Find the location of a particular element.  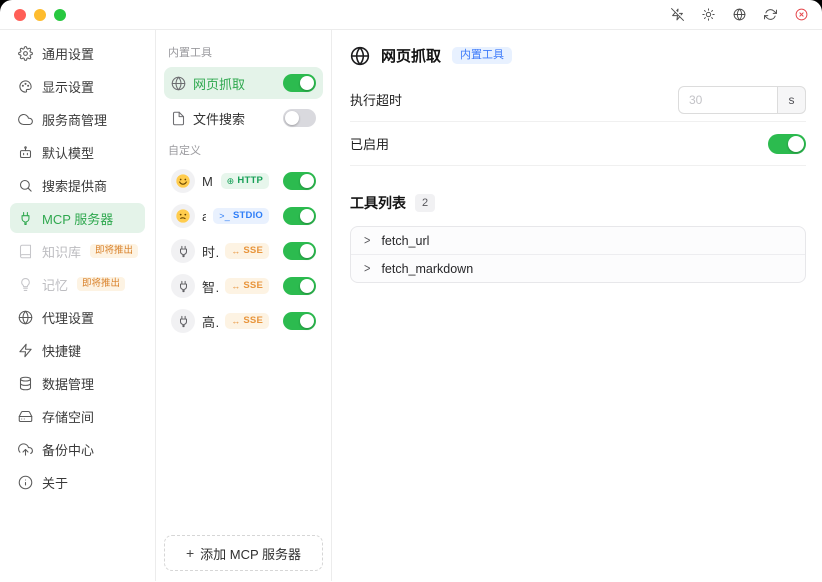

add-mcp-server-label: 添加 MCP 服务器 is located at coordinates (251, 554).